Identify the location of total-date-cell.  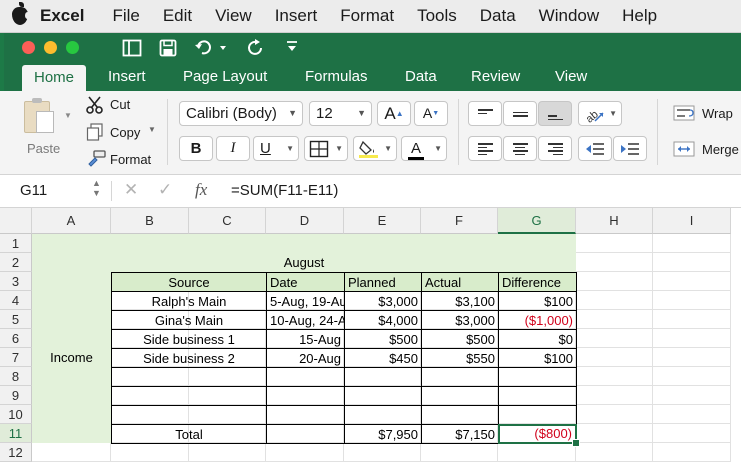
(305, 434).